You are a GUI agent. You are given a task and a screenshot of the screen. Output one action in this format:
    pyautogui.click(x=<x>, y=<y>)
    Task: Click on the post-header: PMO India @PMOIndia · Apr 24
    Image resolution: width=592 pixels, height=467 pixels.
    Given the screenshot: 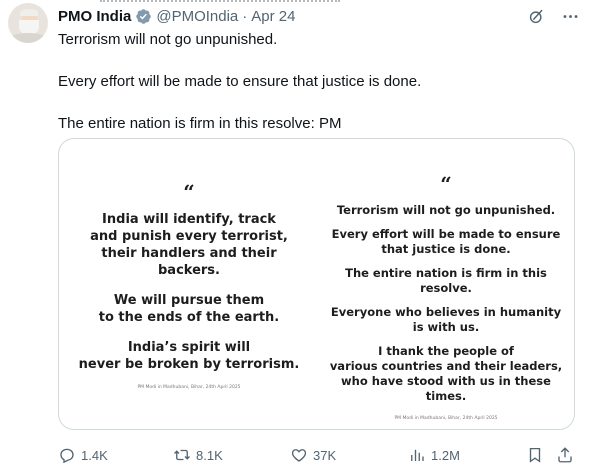 What is the action you would take?
    pyautogui.click(x=176, y=16)
    